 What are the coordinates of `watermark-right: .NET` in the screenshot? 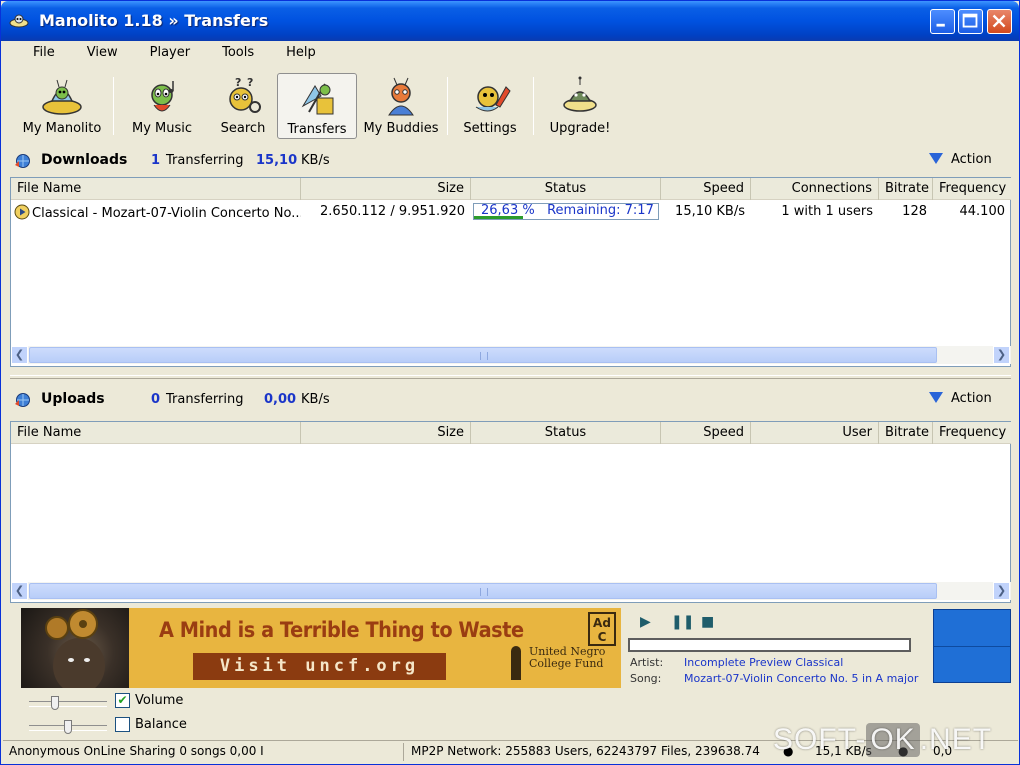 It's located at (956, 739).